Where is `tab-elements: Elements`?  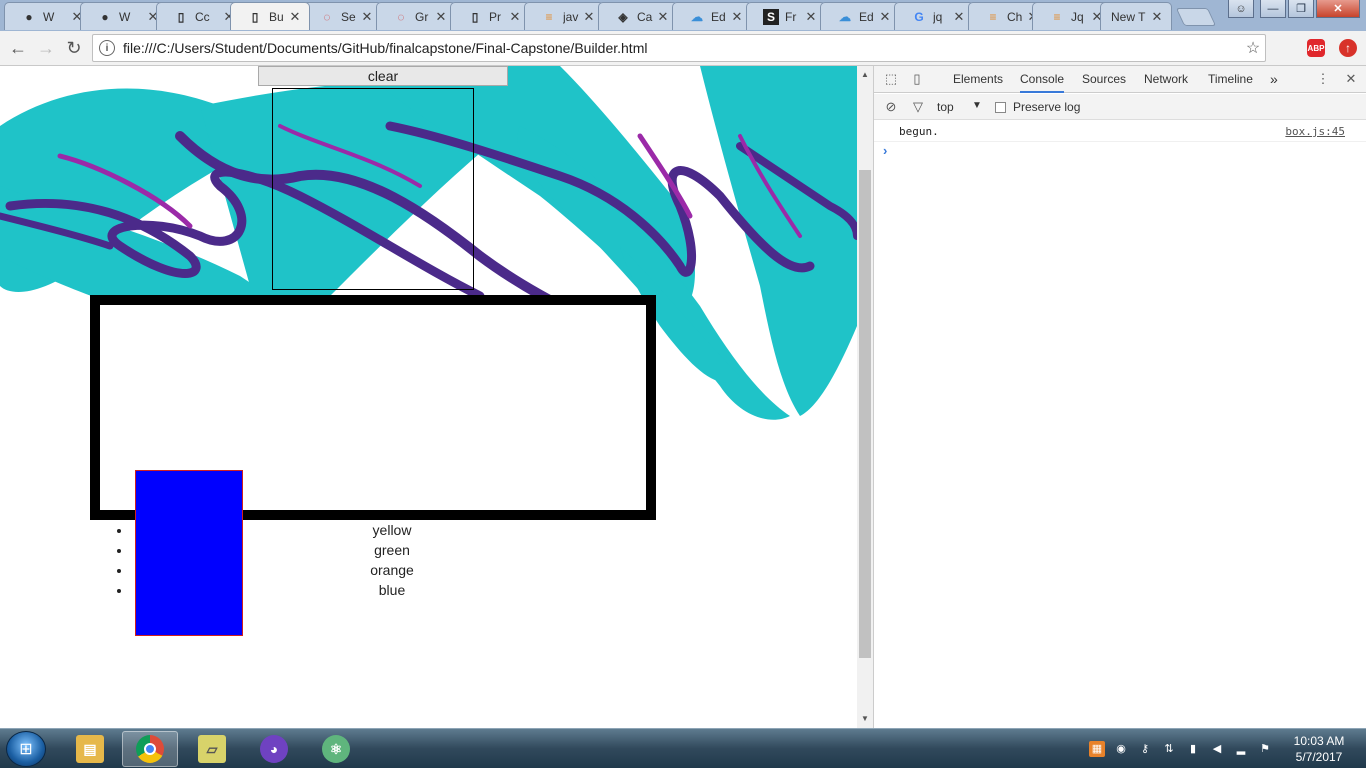 tab-elements: Elements is located at coordinates (978, 79).